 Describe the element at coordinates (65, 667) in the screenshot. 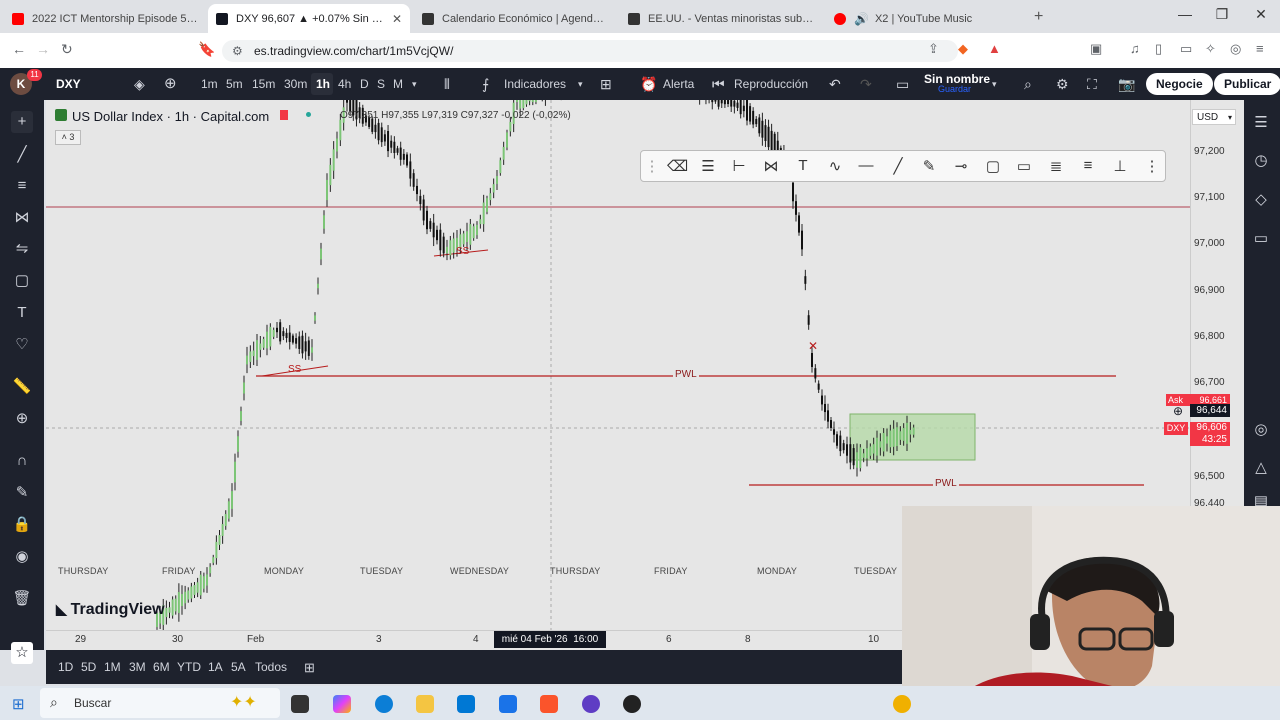

I see `range-1d: 1D` at that location.